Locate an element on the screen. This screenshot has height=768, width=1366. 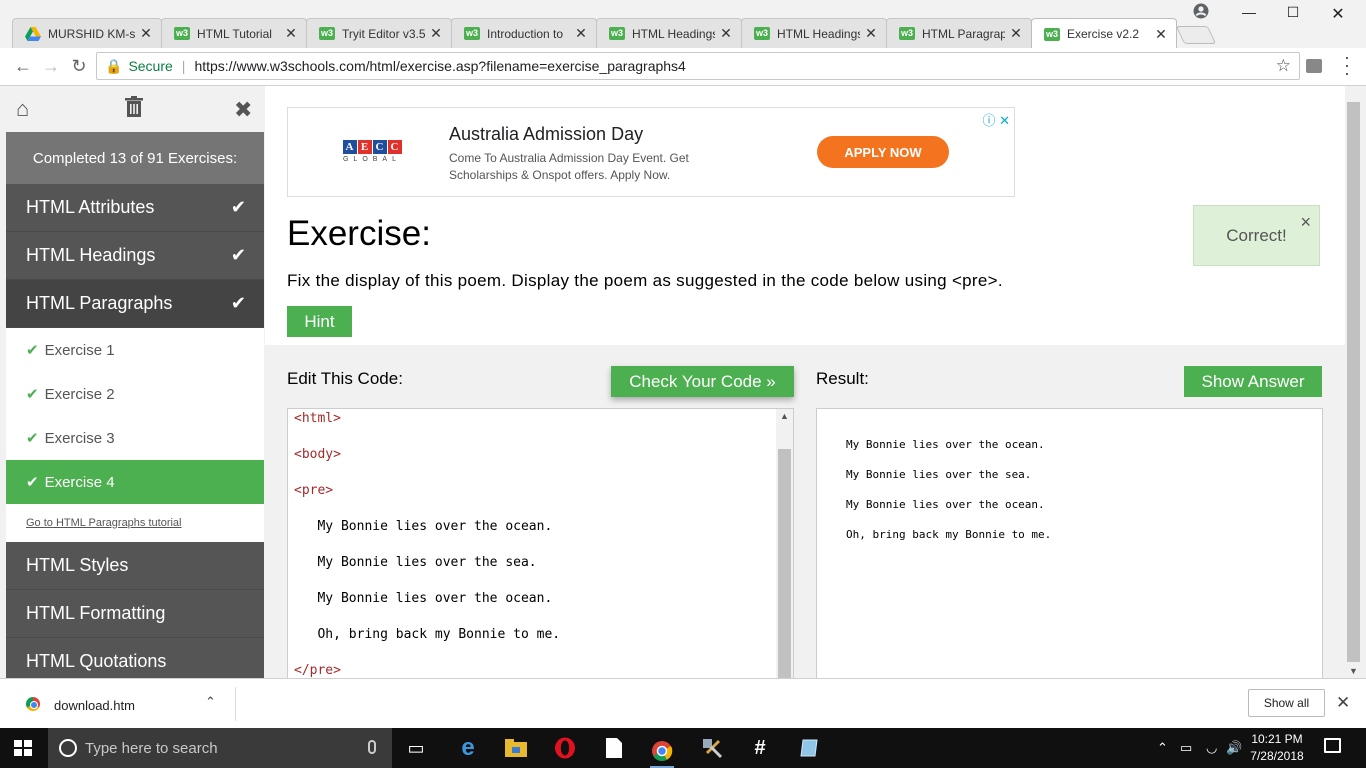
result-line: My Bonnie lies over the sea. is located at coordinates (939, 474).